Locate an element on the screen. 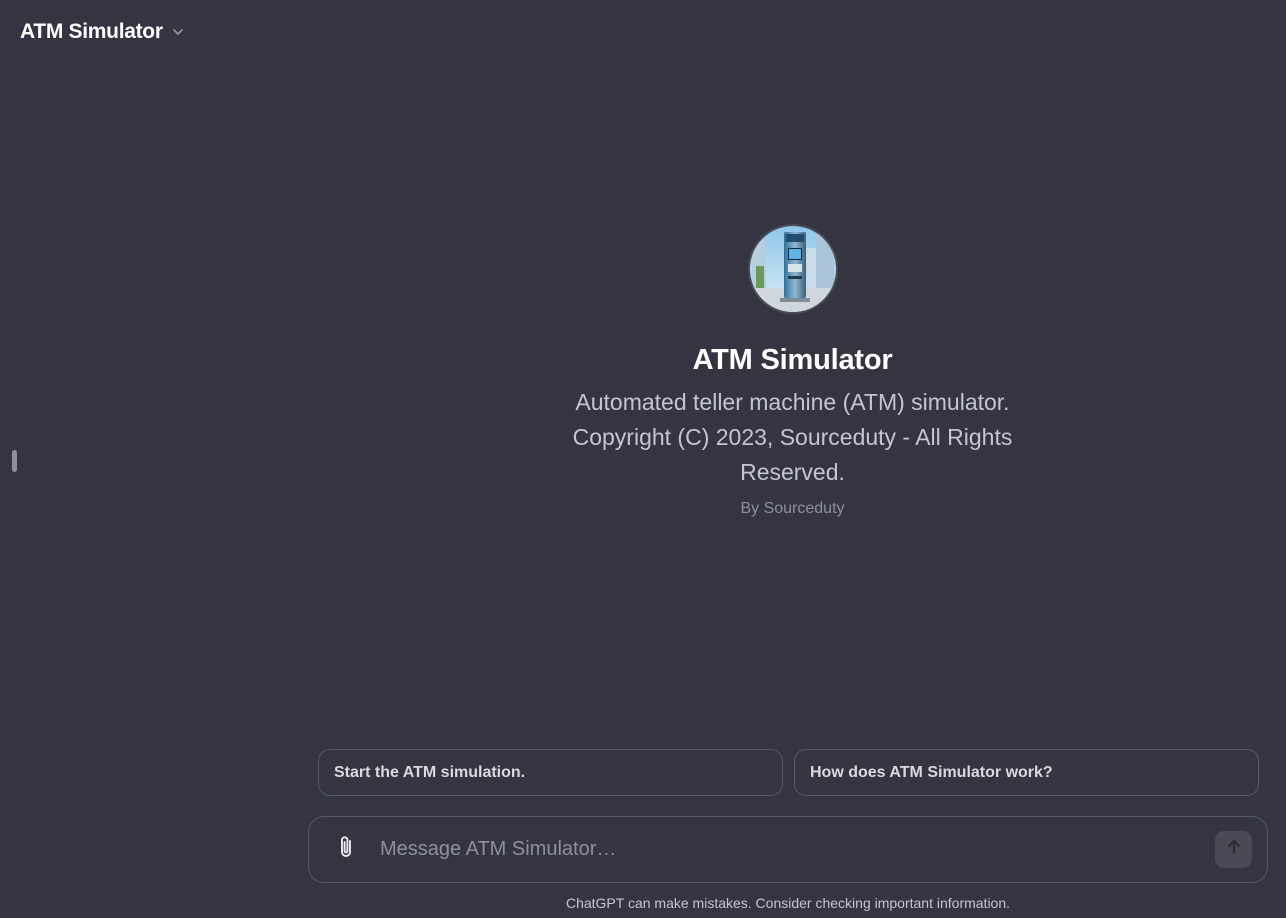 The image size is (1286, 918). gpt-selector: ATM Simulator is located at coordinates (102, 32).